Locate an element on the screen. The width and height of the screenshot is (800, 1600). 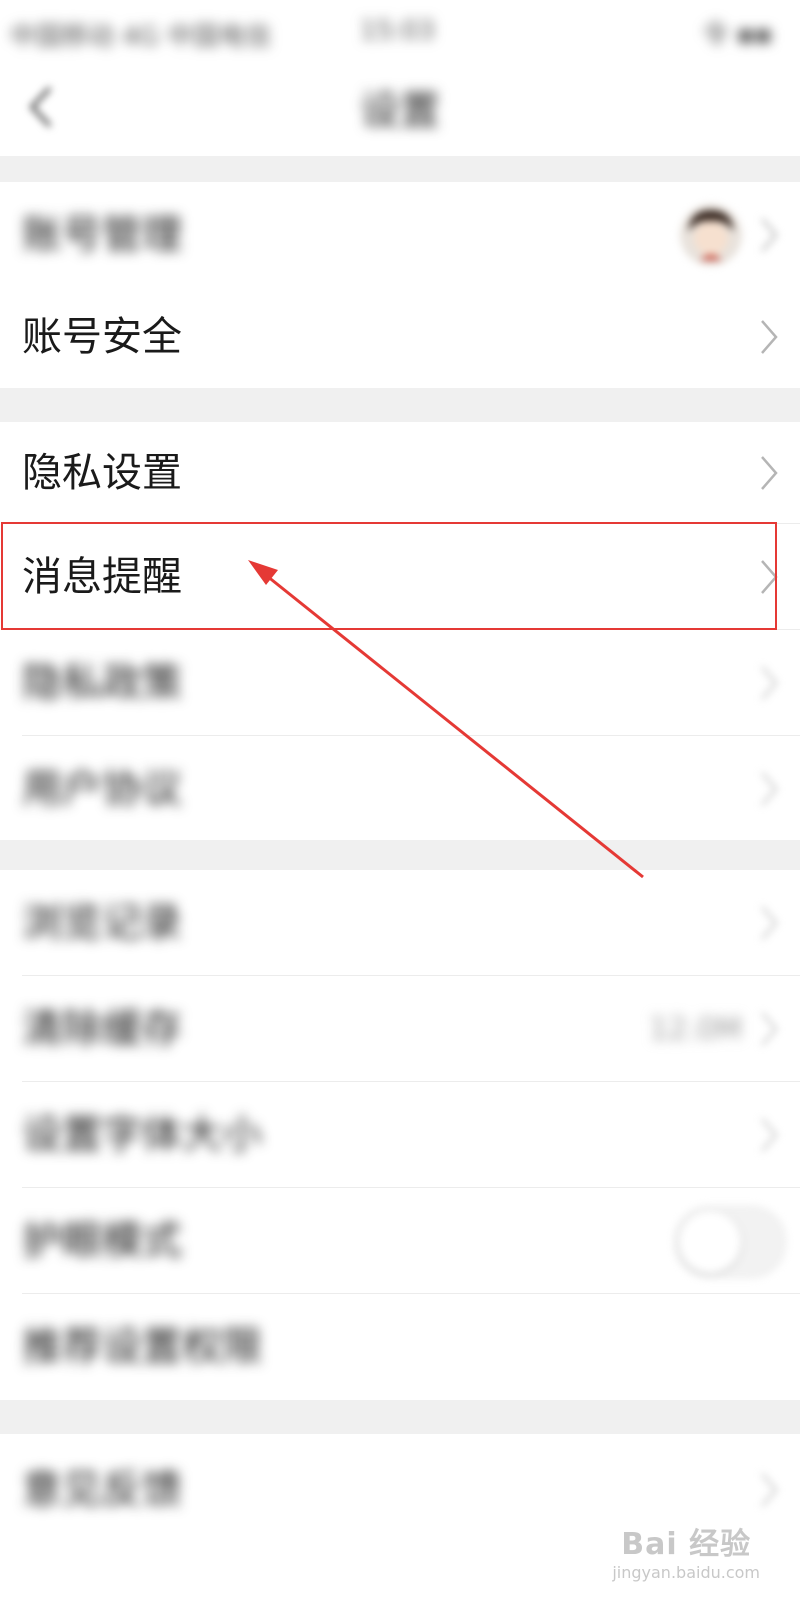
watermark-logo: Bai 经验 is located at coordinates (686, 1544).